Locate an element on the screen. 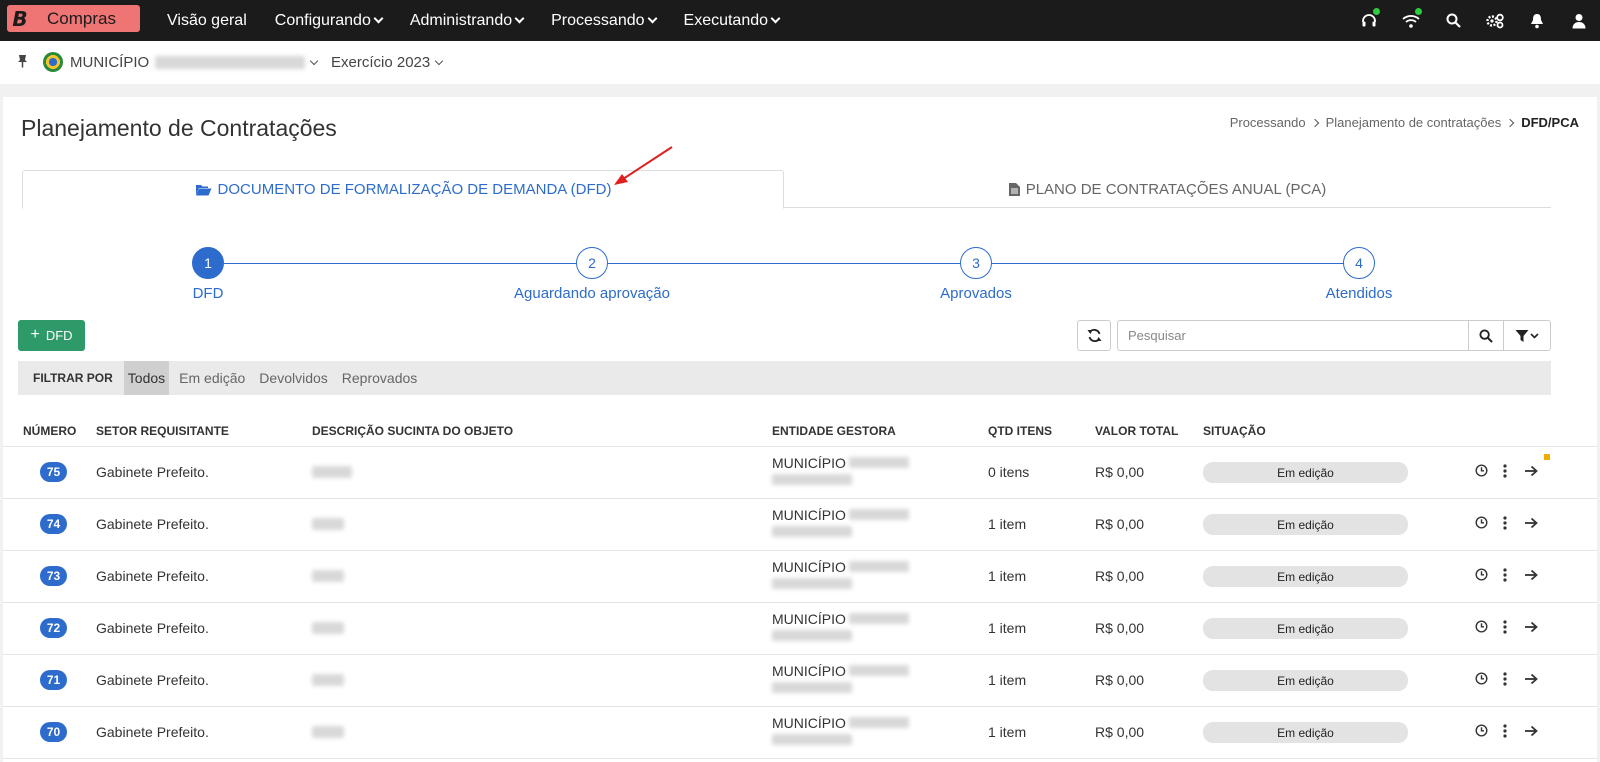 The image size is (1600, 762). nav-processando: Processando is located at coordinates (604, 21).